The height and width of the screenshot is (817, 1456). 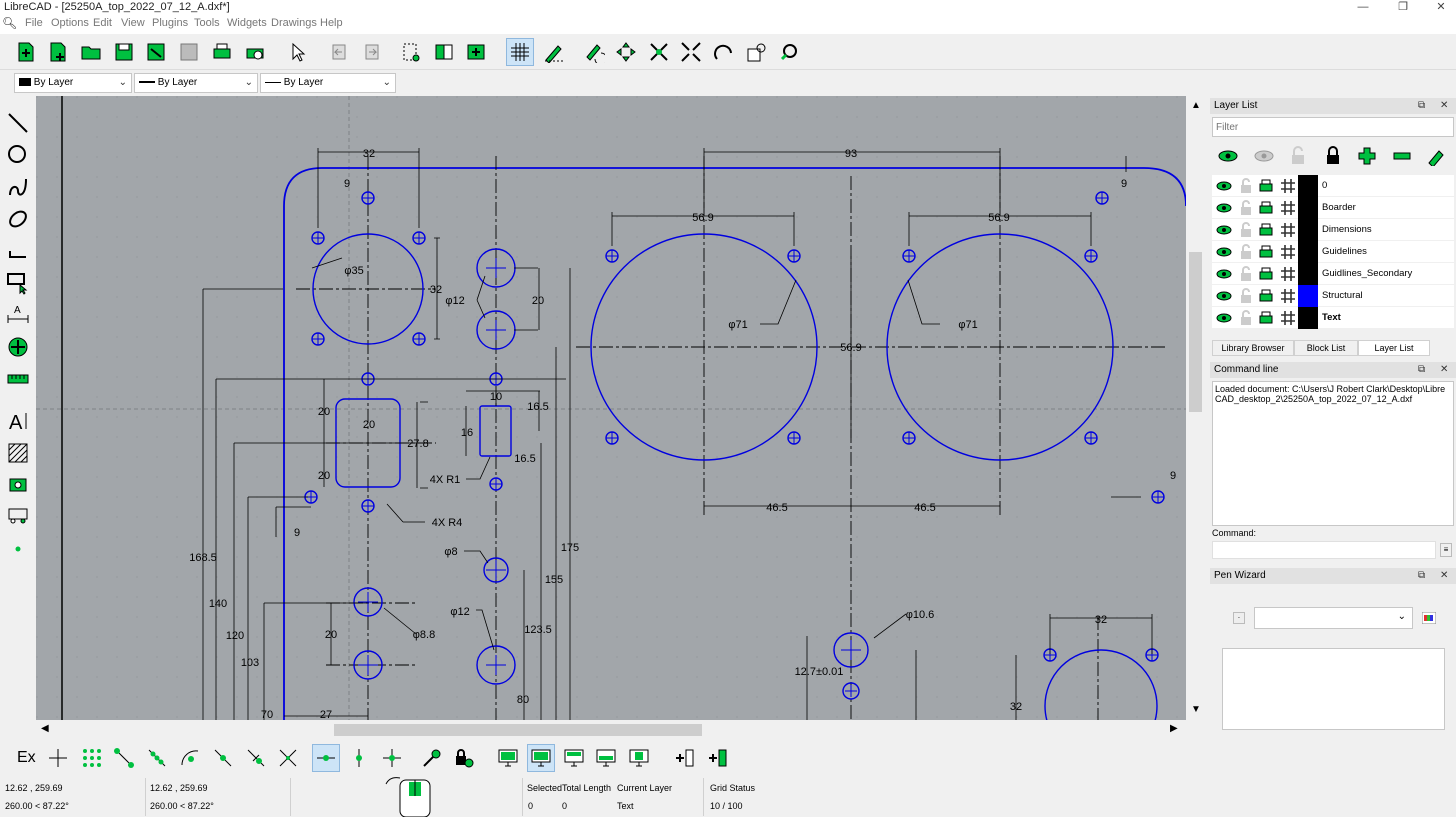 What do you see at coordinates (9, 23) in the screenshot?
I see `zoom-context-icon: 🔍︎` at bounding box center [9, 23].